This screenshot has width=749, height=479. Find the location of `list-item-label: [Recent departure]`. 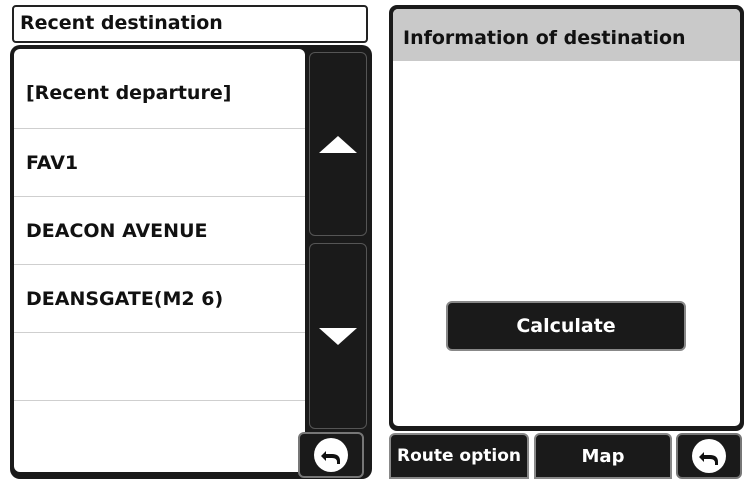

list-item-label: [Recent departure] is located at coordinates (129, 92).